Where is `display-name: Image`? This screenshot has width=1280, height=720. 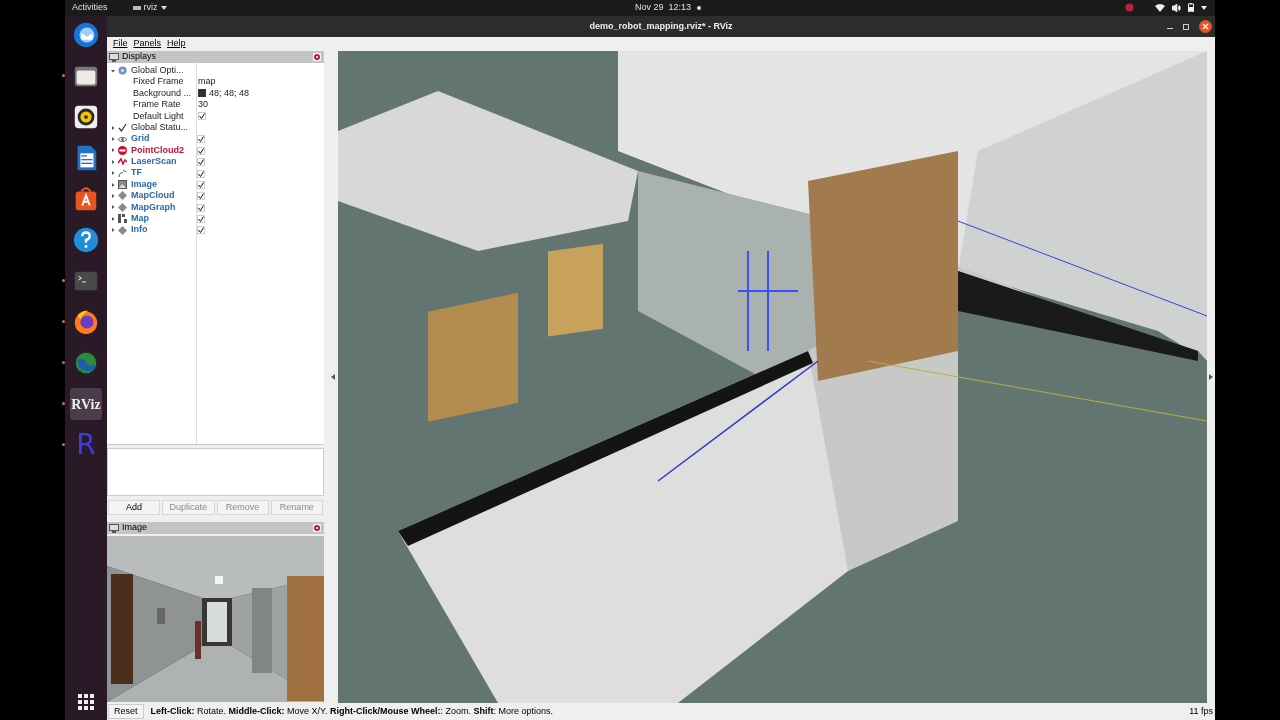
display-name: Image is located at coordinates (144, 184).